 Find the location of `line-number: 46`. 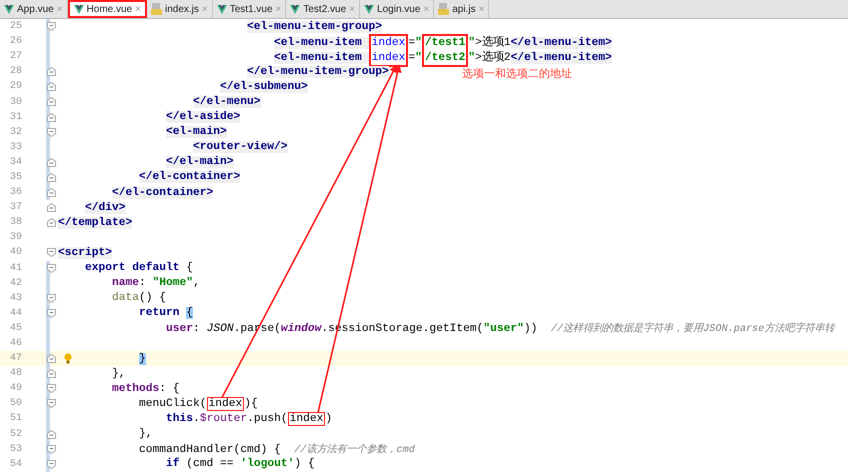

line-number: 46 is located at coordinates (15, 344).